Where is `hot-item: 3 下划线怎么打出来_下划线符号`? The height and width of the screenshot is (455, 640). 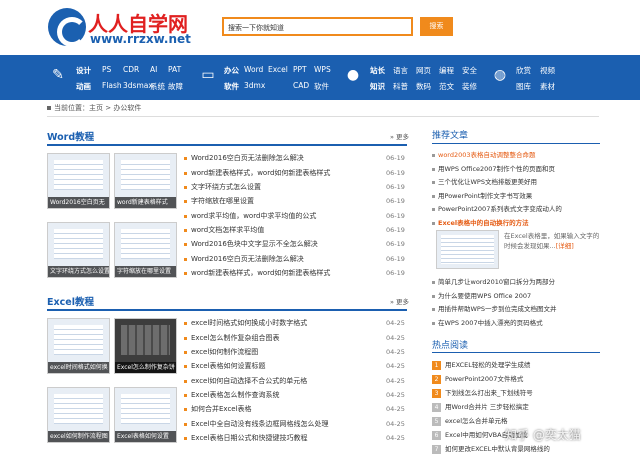
hot-item: 3 下划线怎么打出来_下划线符号 is located at coordinates (482, 392).